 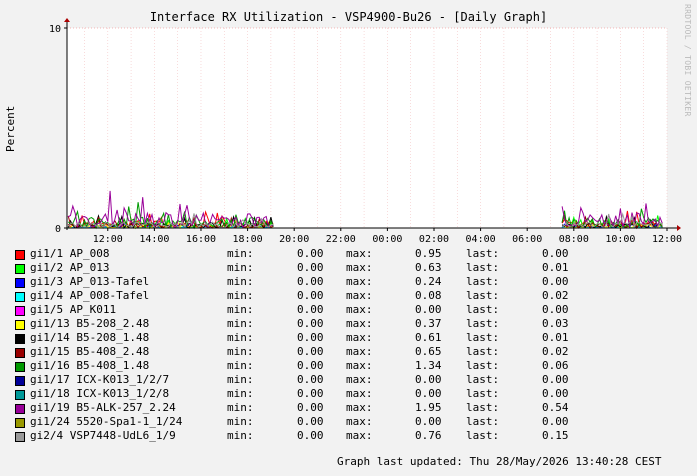 I want to click on legend-label: gi1/3 AP_013-Tafel, so click(x=90, y=281).